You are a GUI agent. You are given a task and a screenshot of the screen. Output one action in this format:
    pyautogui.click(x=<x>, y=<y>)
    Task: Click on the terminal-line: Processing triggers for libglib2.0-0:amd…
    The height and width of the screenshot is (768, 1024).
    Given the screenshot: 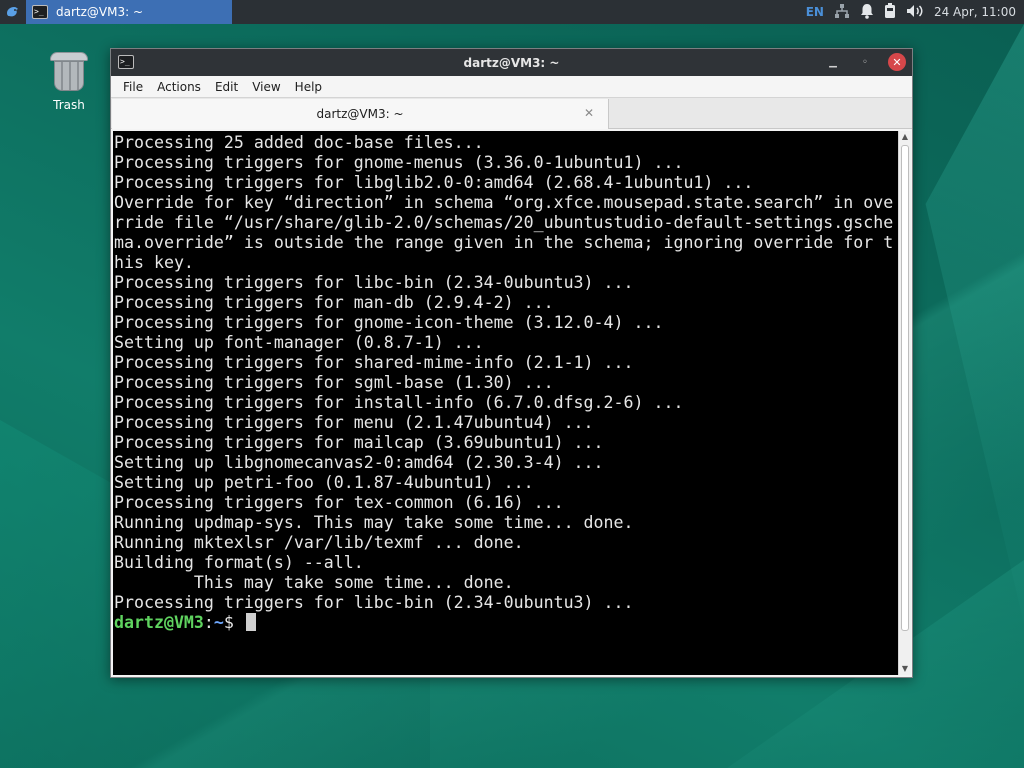 What is the action you would take?
    pyautogui.click(x=434, y=182)
    